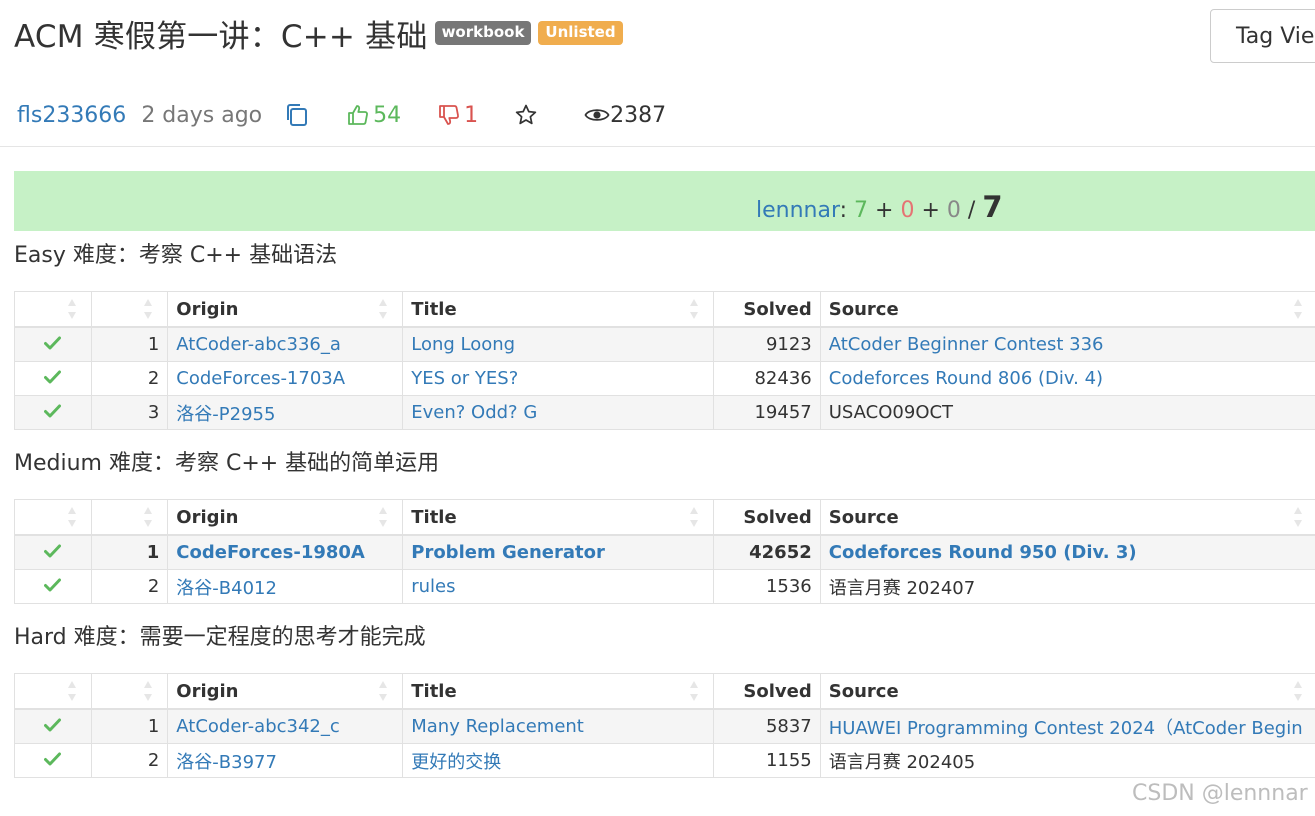 This screenshot has width=1315, height=816. I want to click on solved-count-cell: 9123, so click(766, 344).